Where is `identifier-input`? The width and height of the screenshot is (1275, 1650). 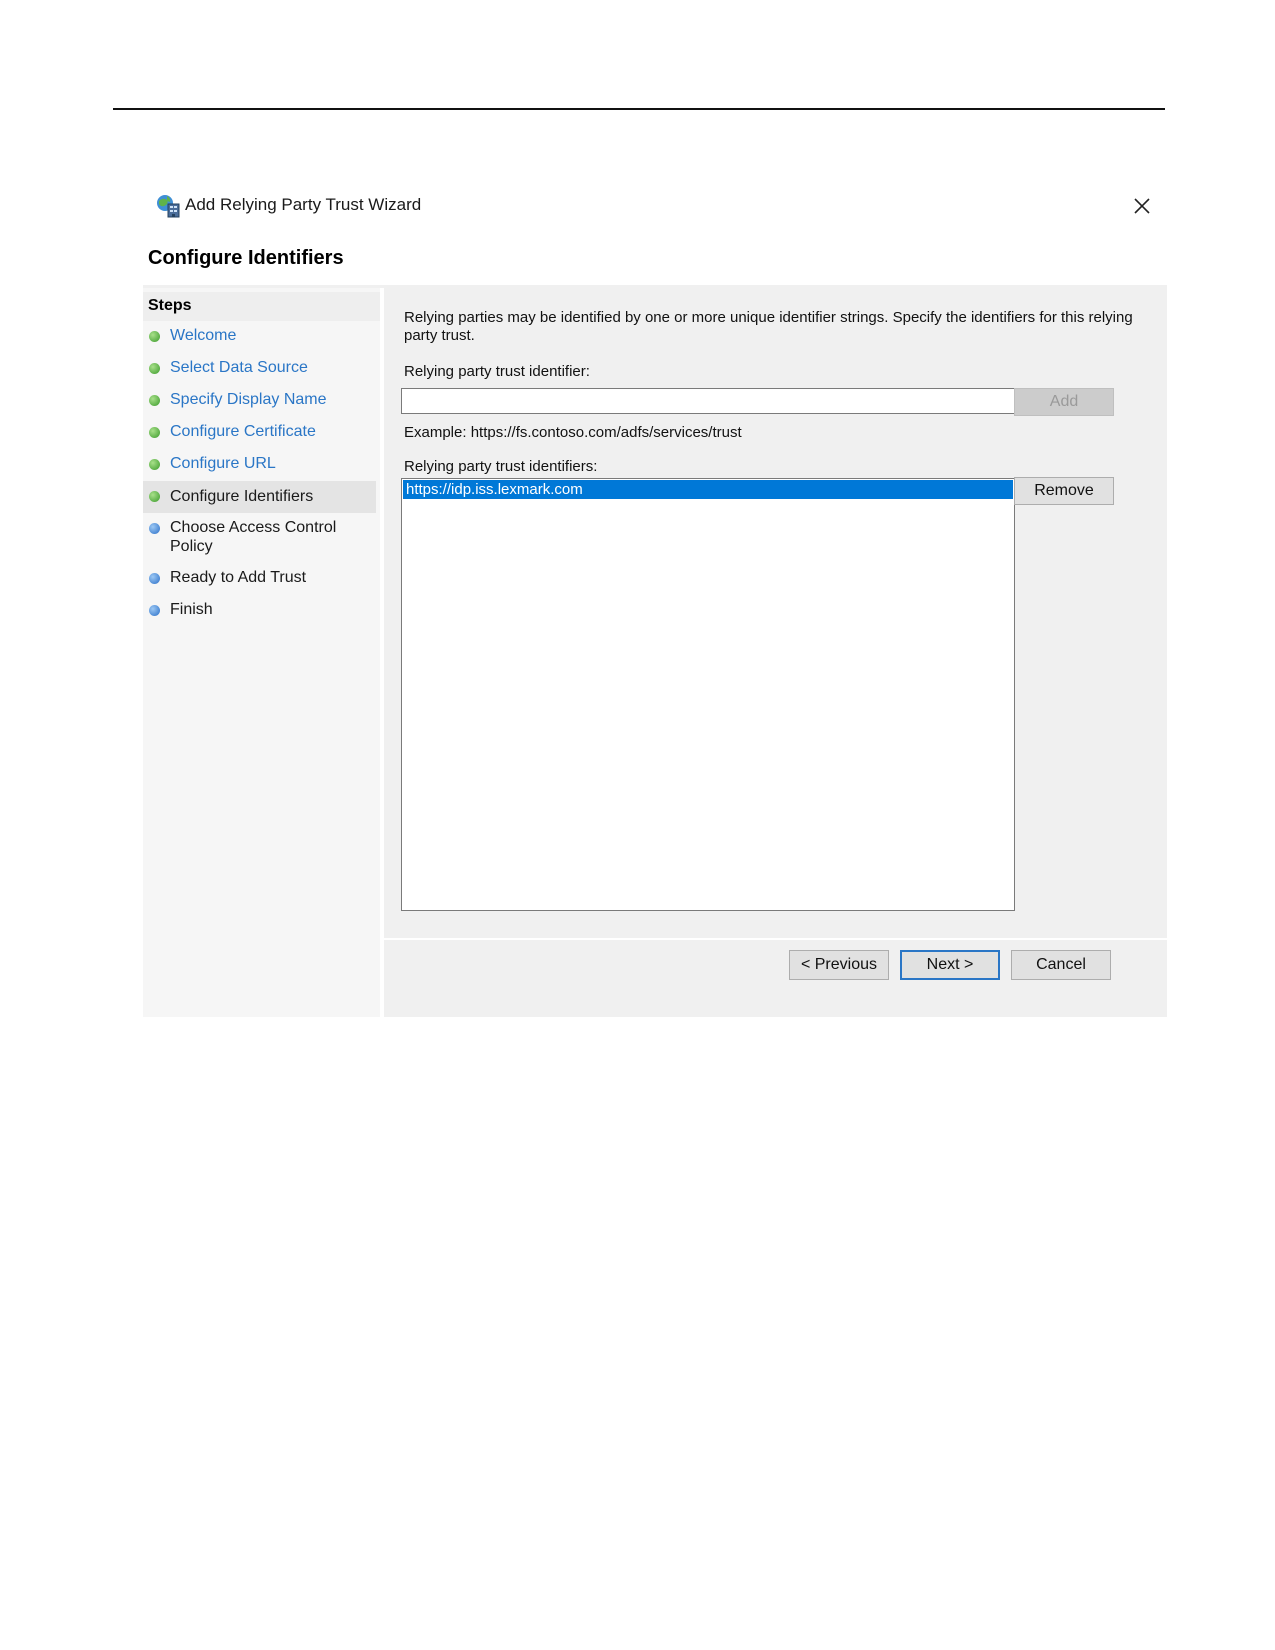
identifier-input is located at coordinates (708, 401).